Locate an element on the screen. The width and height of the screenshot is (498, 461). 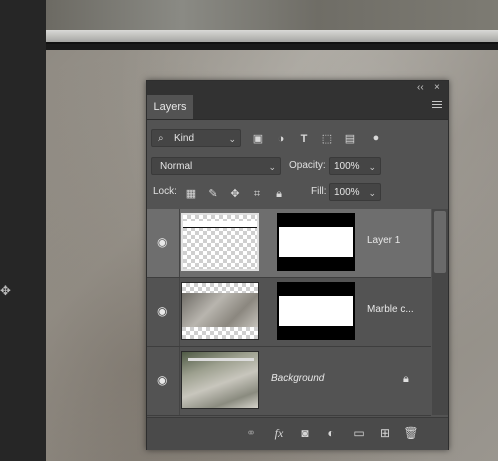
blend-row: Normal ⌄ Opacity: 100% ⌄ is located at coordinates (297, 166).